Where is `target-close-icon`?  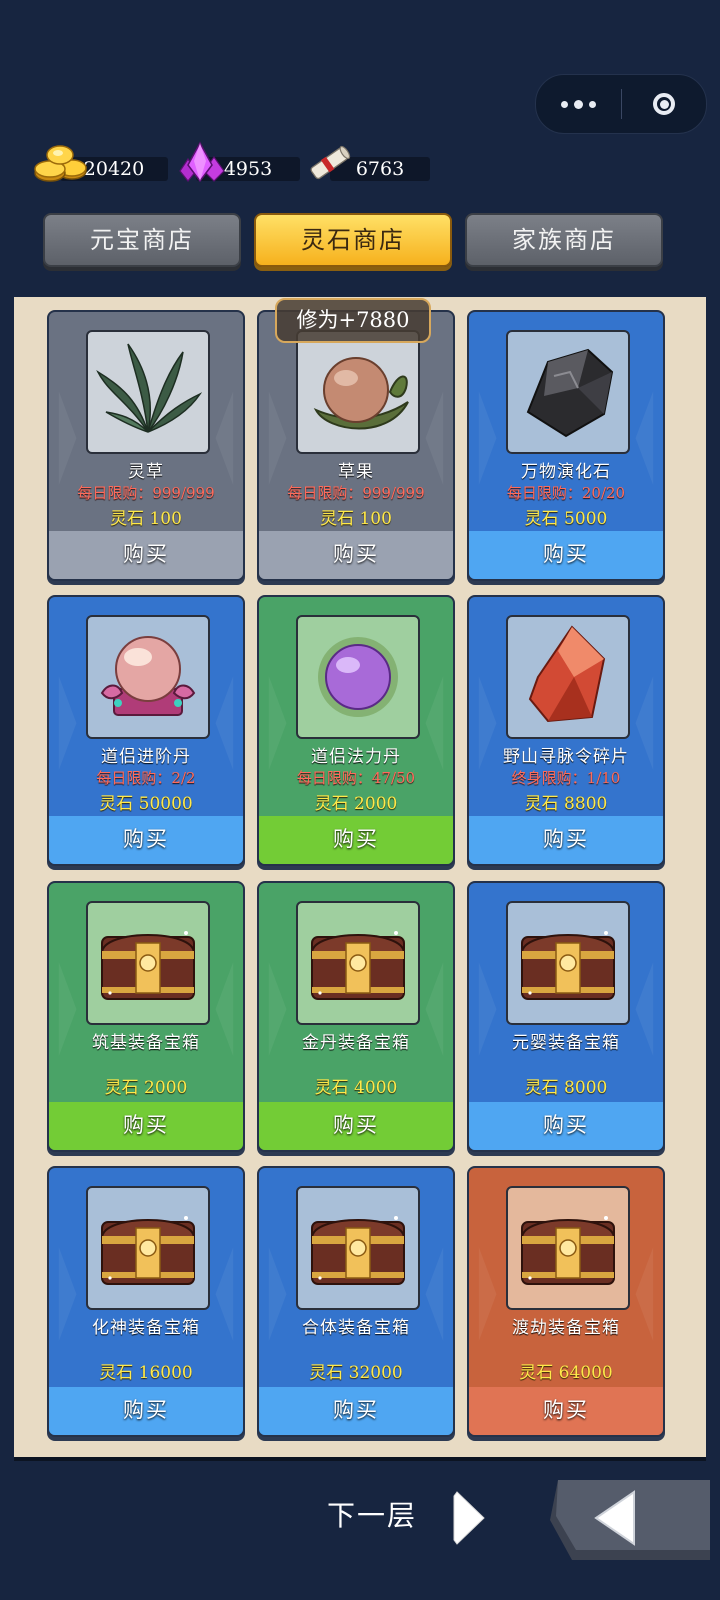 target-close-icon is located at coordinates (664, 104).